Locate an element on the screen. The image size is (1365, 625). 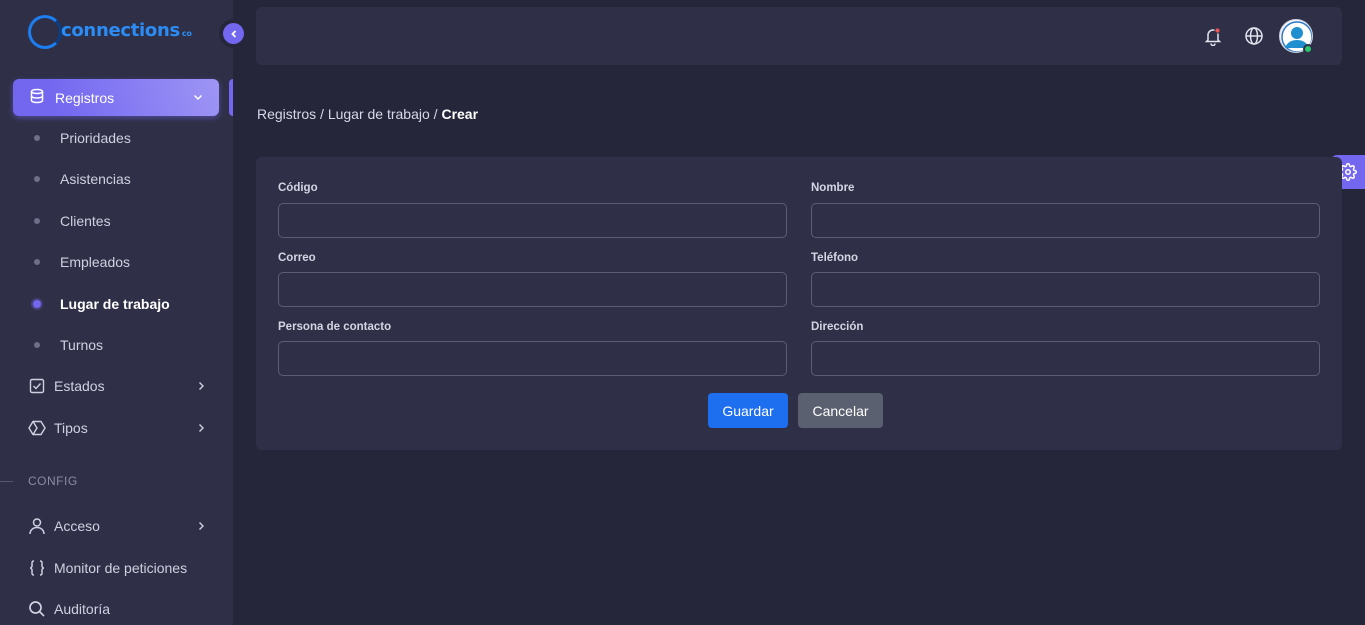
section-header-label: CONFIG is located at coordinates (53, 481).